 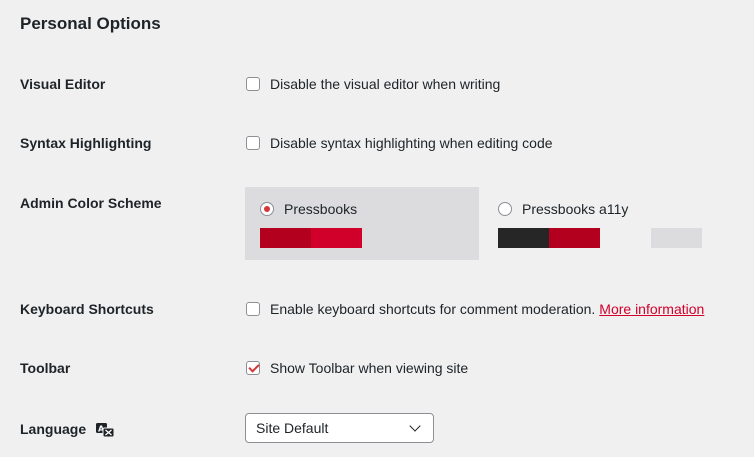 I want to click on language-label: Language, so click(x=53, y=429).